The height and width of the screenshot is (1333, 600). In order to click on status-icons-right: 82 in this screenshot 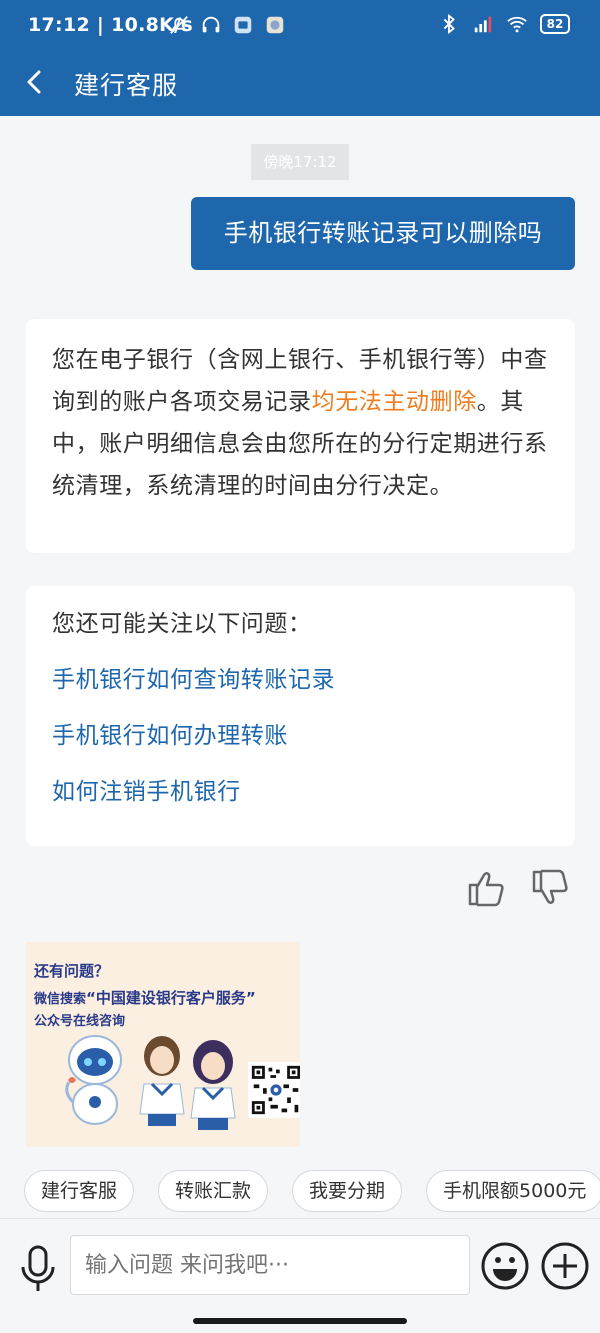, I will do `click(504, 24)`.